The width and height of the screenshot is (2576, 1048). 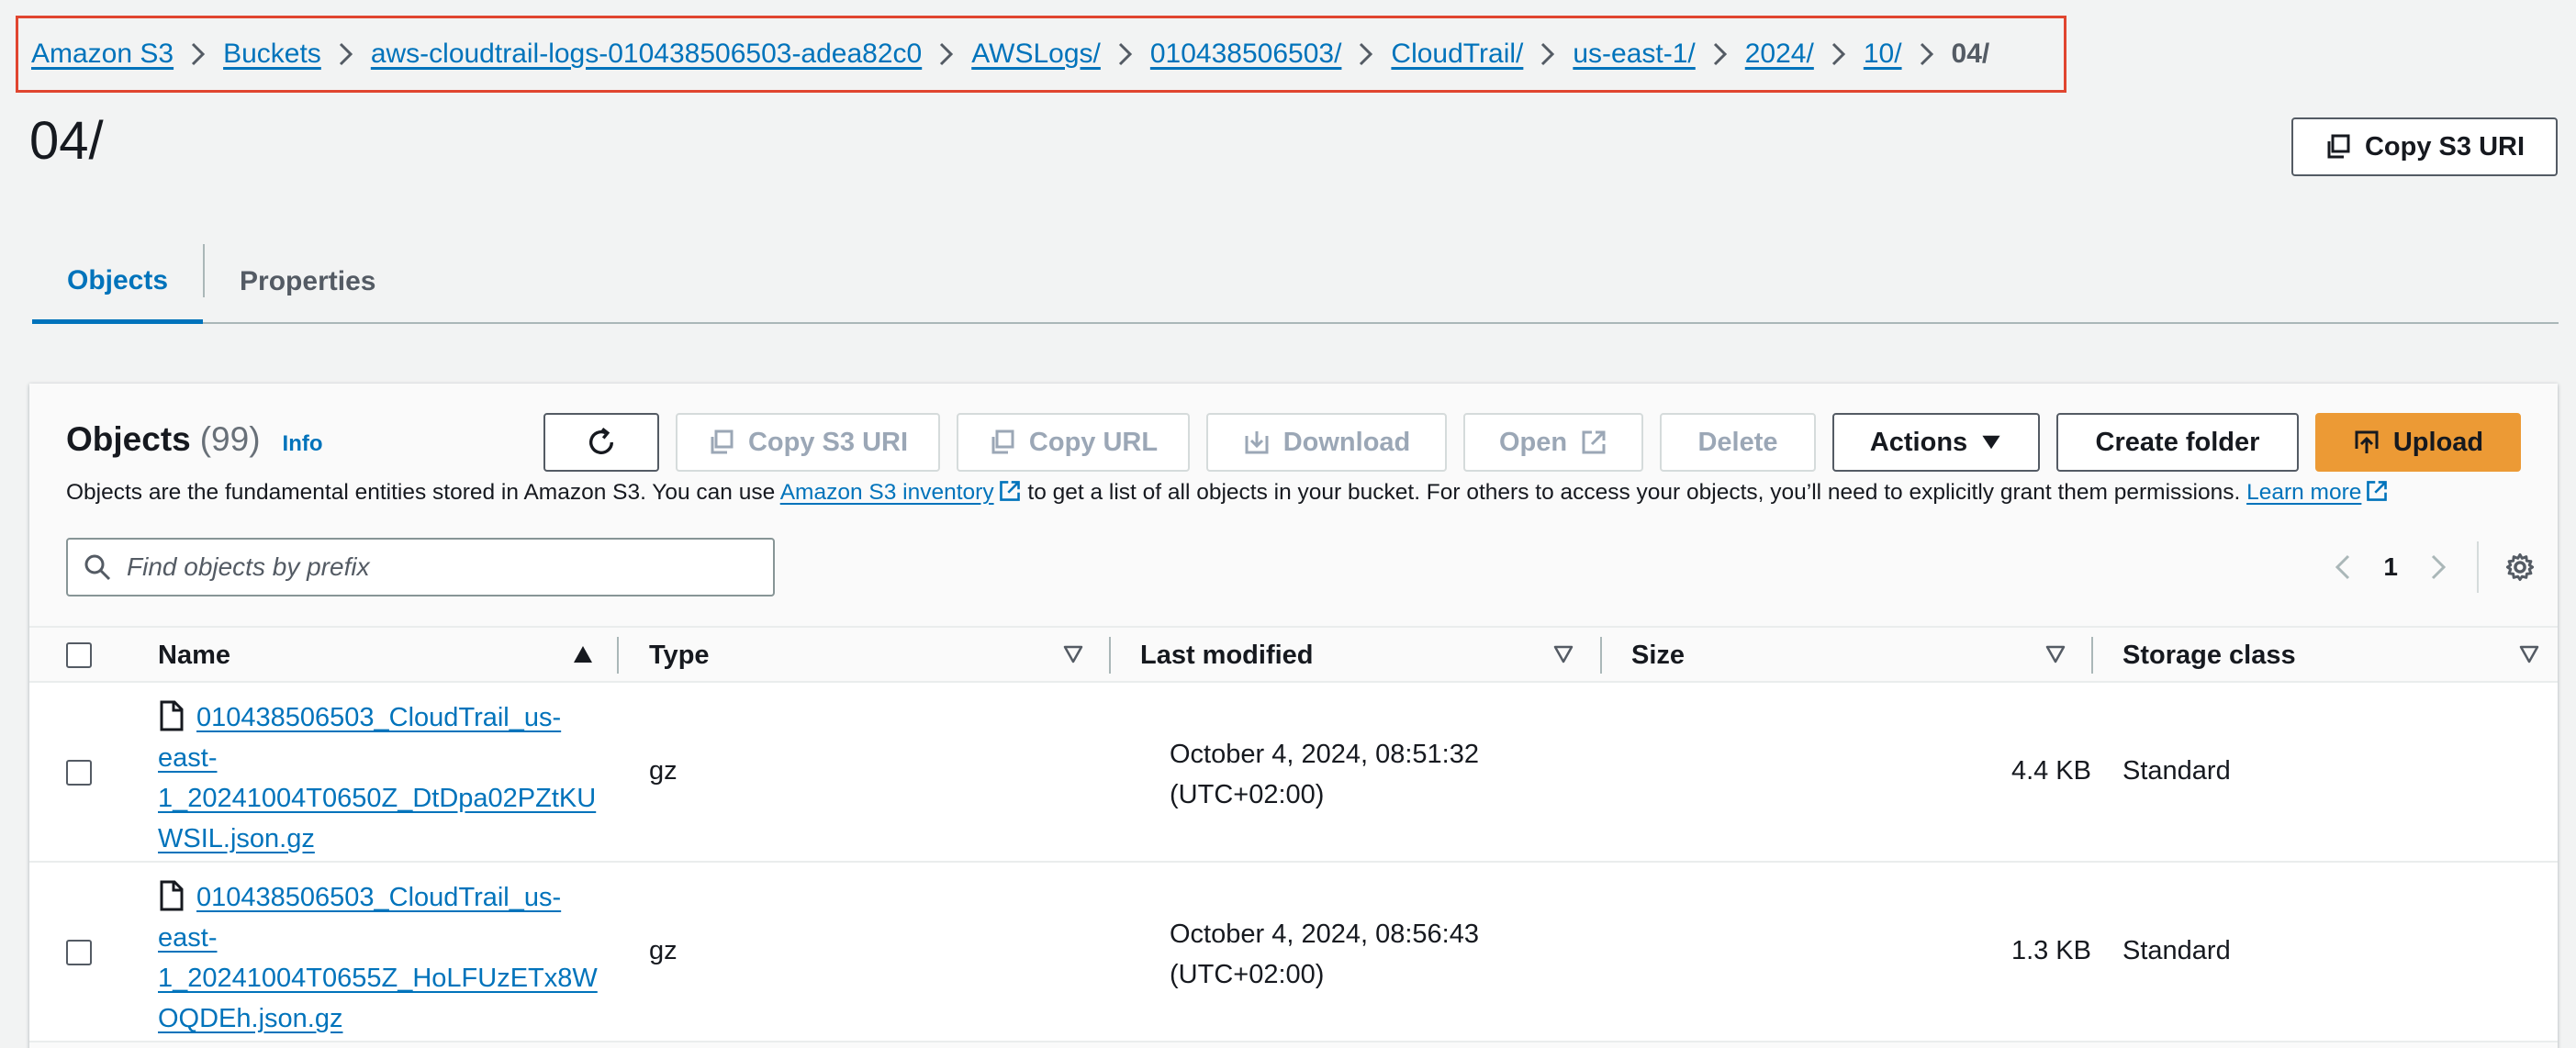 What do you see at coordinates (1883, 54) in the screenshot?
I see `breadcrumb-month: 10/` at bounding box center [1883, 54].